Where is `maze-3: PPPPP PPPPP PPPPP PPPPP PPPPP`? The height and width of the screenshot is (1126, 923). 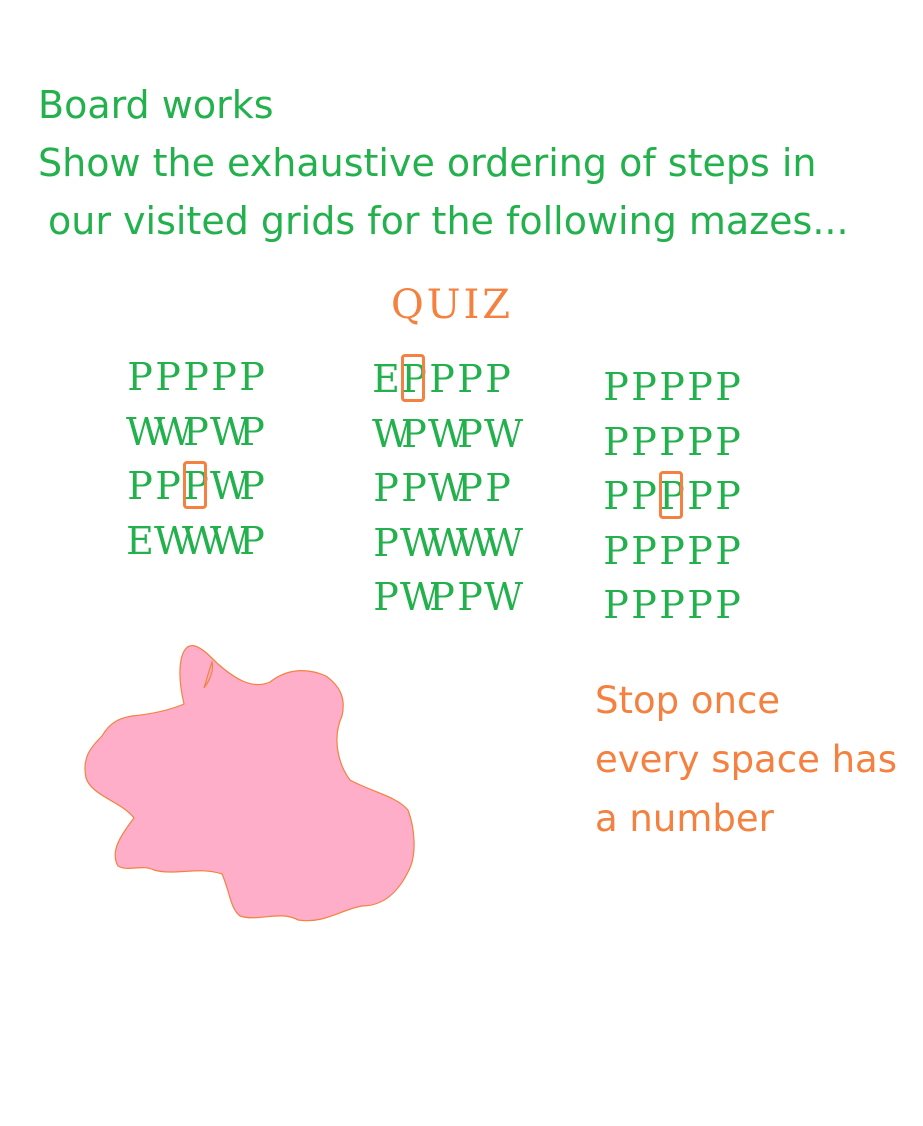 maze-3: PPPPP PPPPP PPPPP PPPPP PPPPP is located at coordinates (672, 496).